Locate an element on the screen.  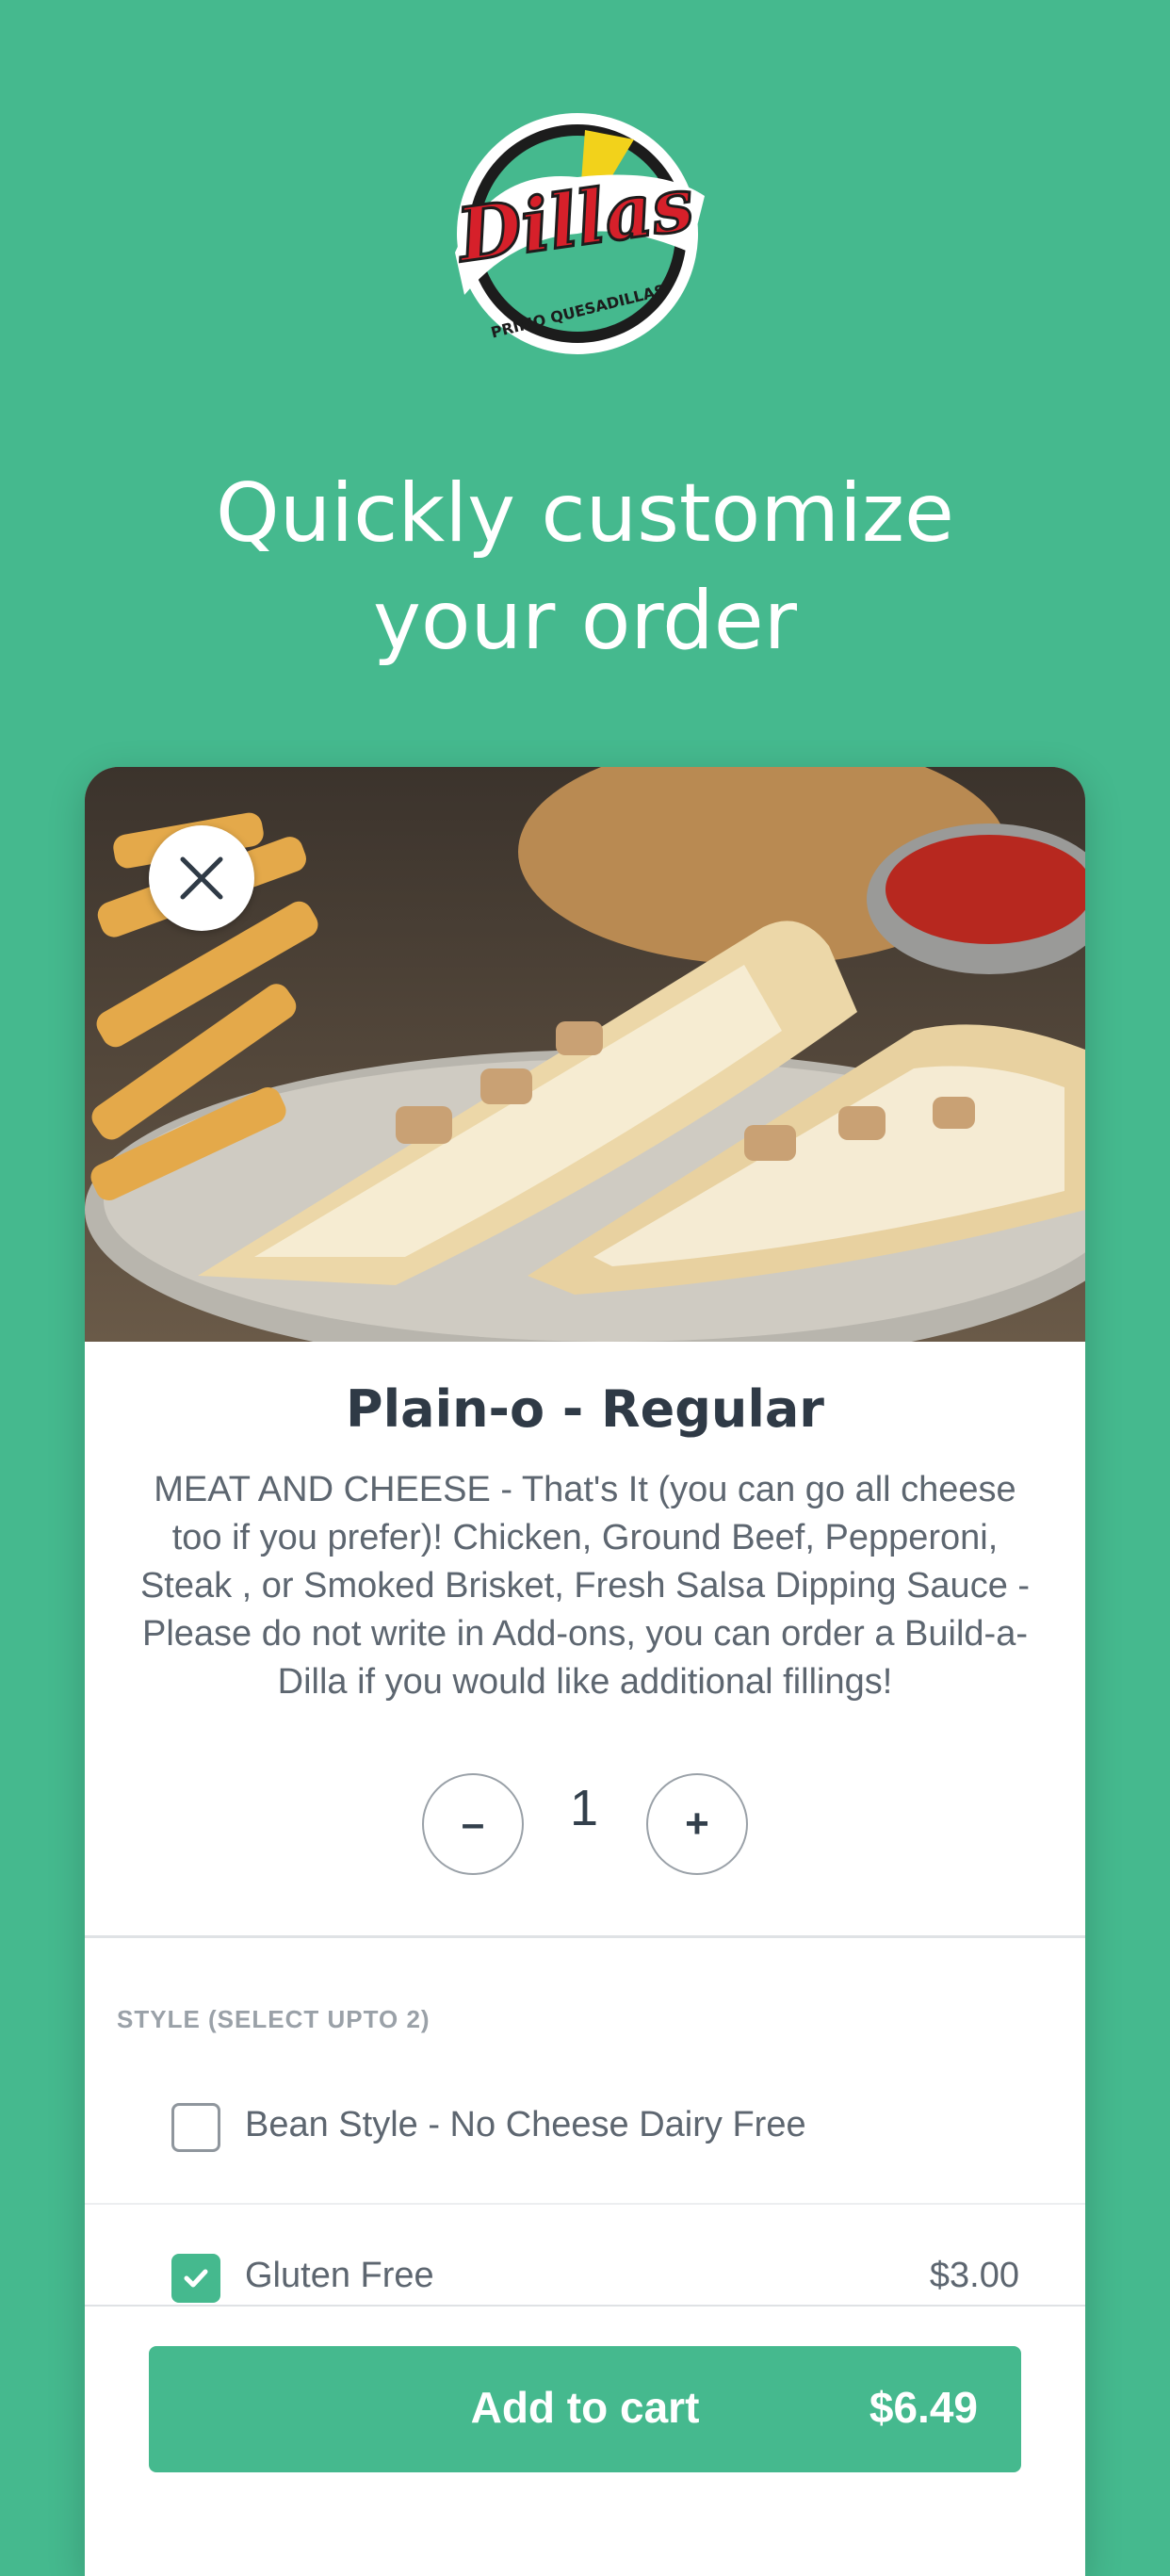
headline: Quickly customize your order is located at coordinates (585, 567).